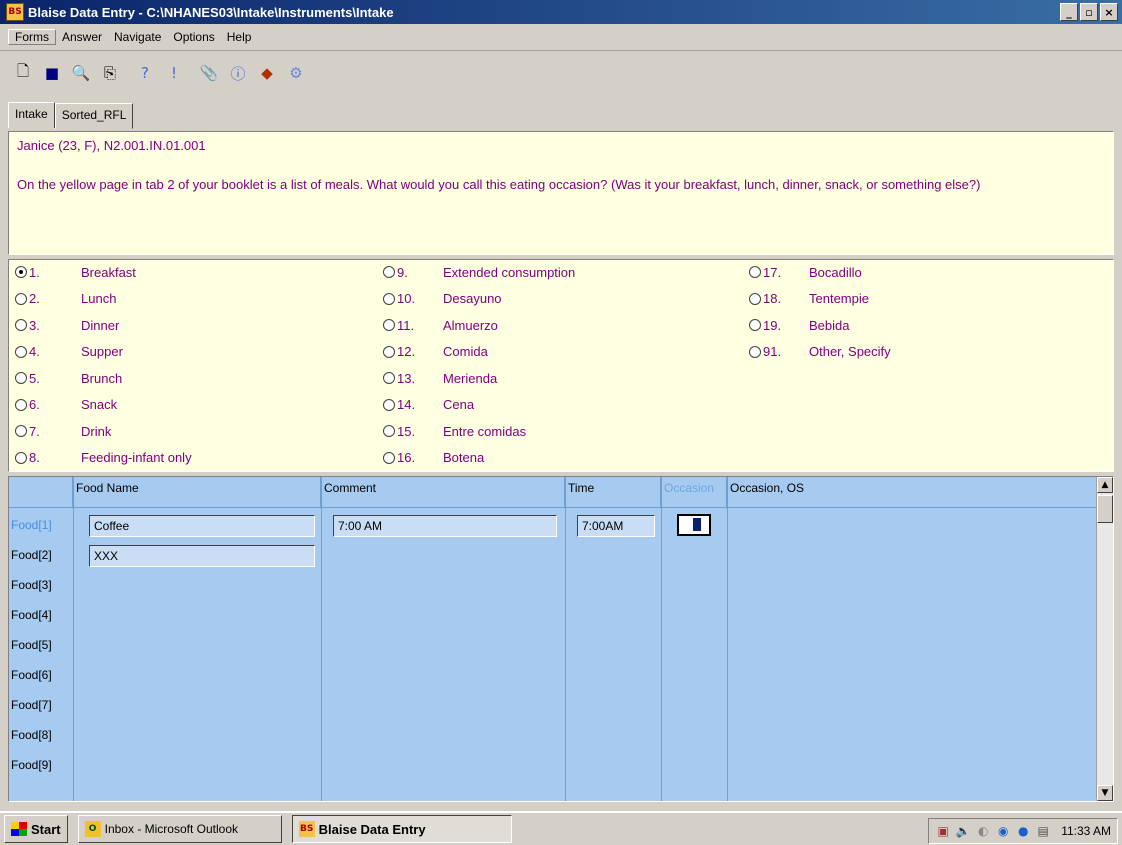 This screenshot has width=1122, height=845. Describe the element at coordinates (1069, 12) in the screenshot. I see `minimize-button: _` at that location.